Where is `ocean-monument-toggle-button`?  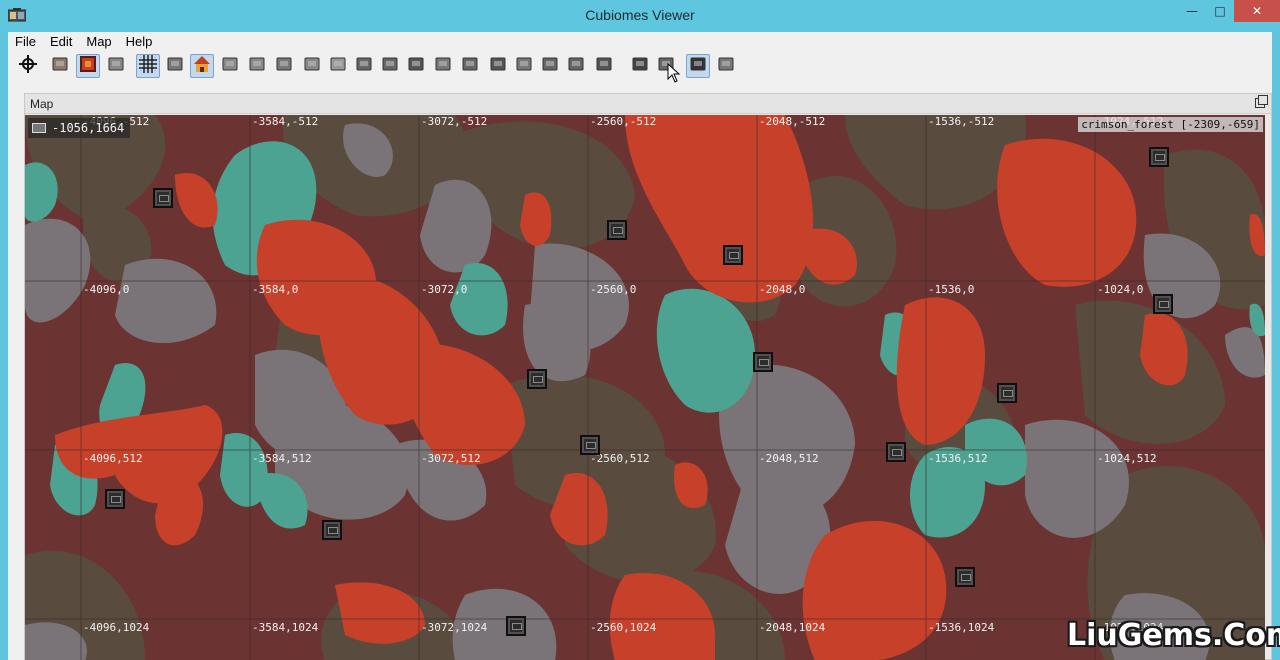 ocean-monument-toggle-button is located at coordinates (338, 66).